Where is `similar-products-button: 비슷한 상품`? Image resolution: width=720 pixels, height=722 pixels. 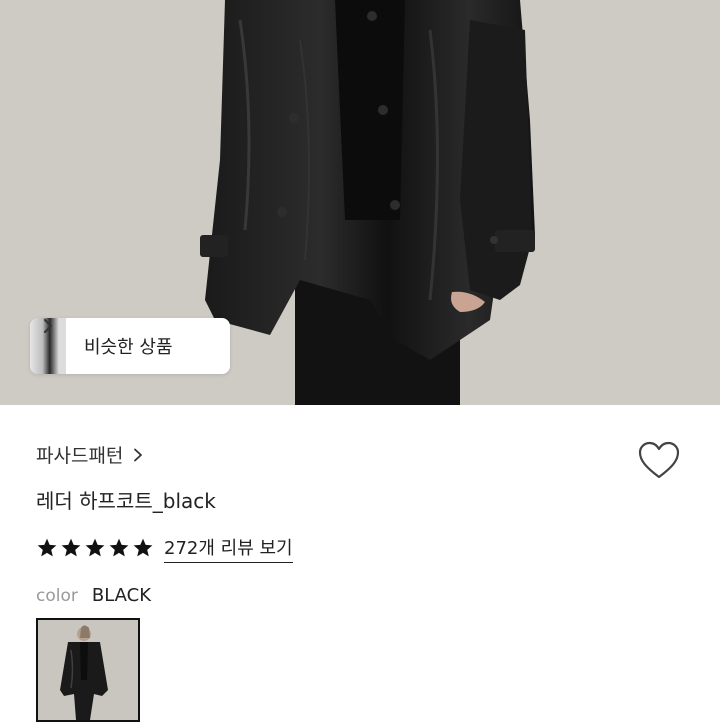 similar-products-button: 비슷한 상품 is located at coordinates (130, 346).